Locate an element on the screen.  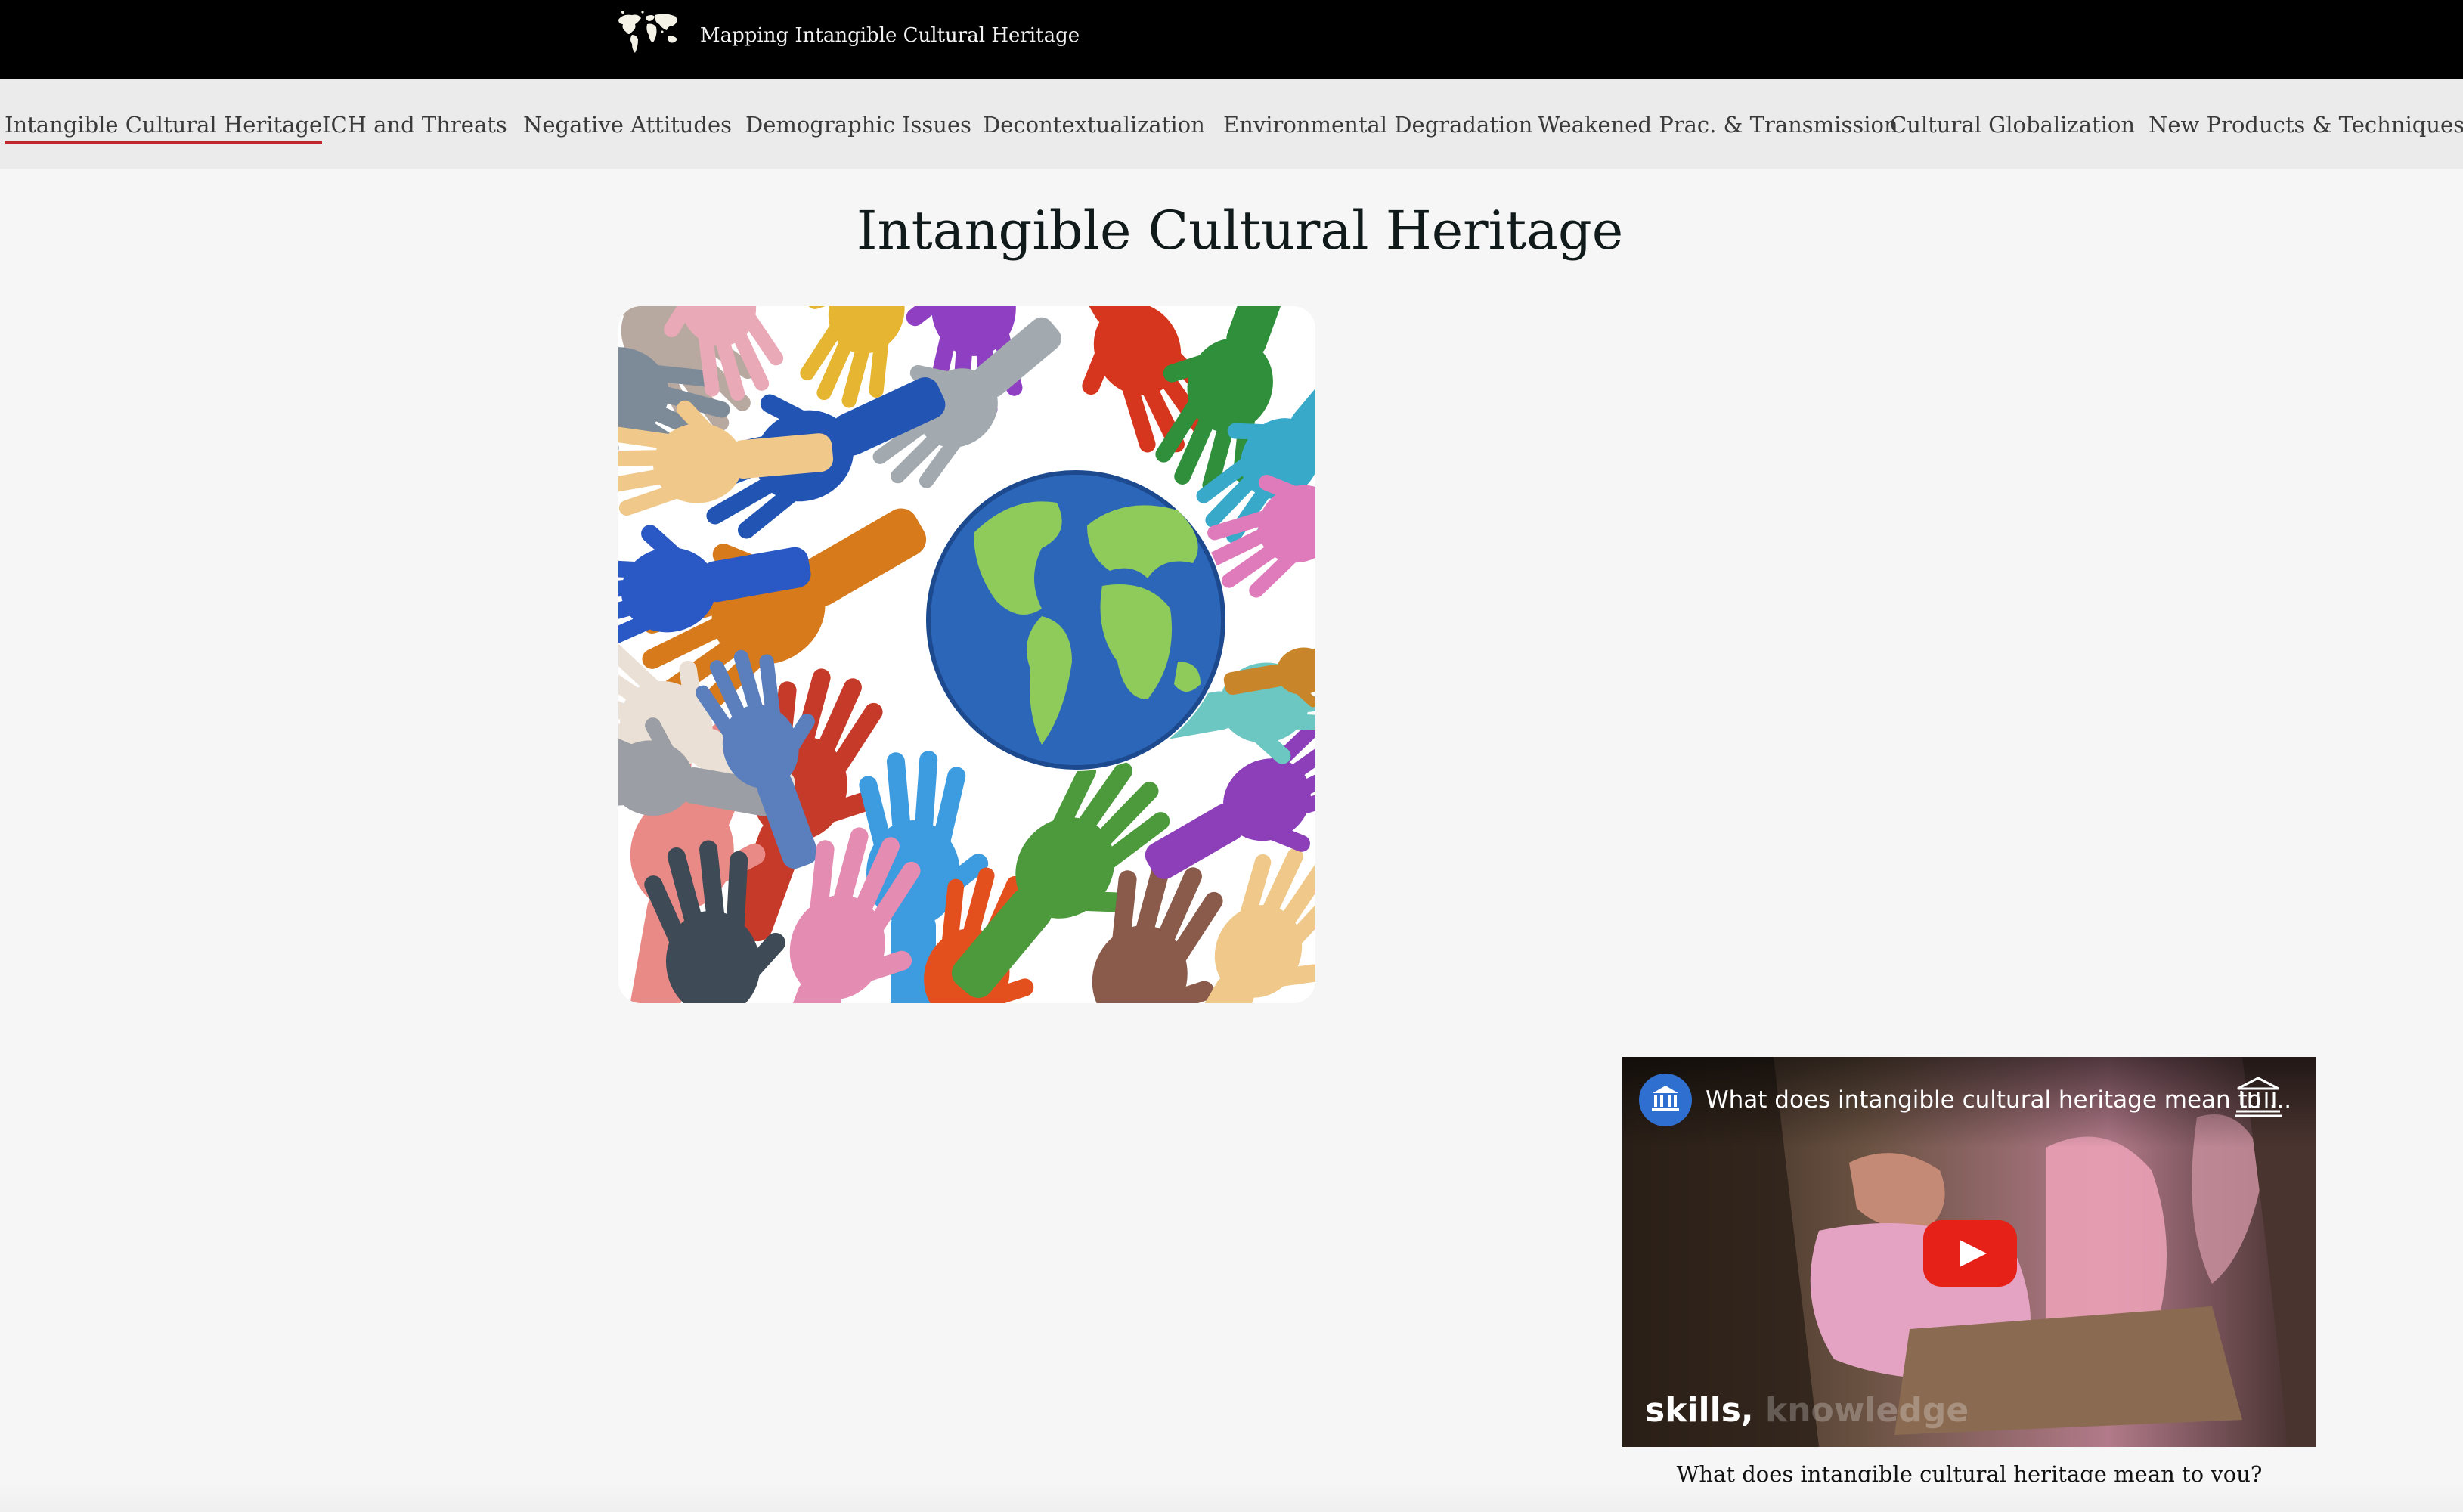
nav-item-demographic-issues: Demographic Issues is located at coordinates (858, 125).